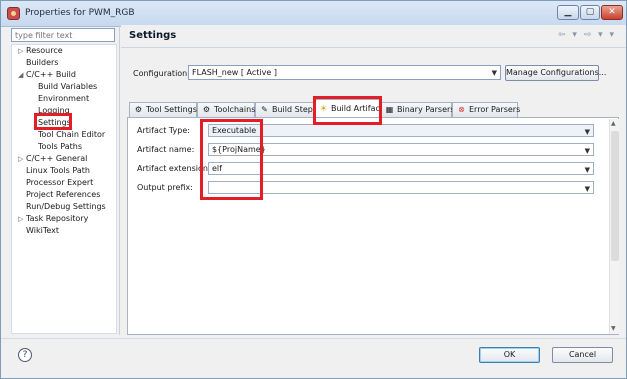 This screenshot has height=379, width=627. I want to click on tree-item-resource: ▷ Resource, so click(62, 51).